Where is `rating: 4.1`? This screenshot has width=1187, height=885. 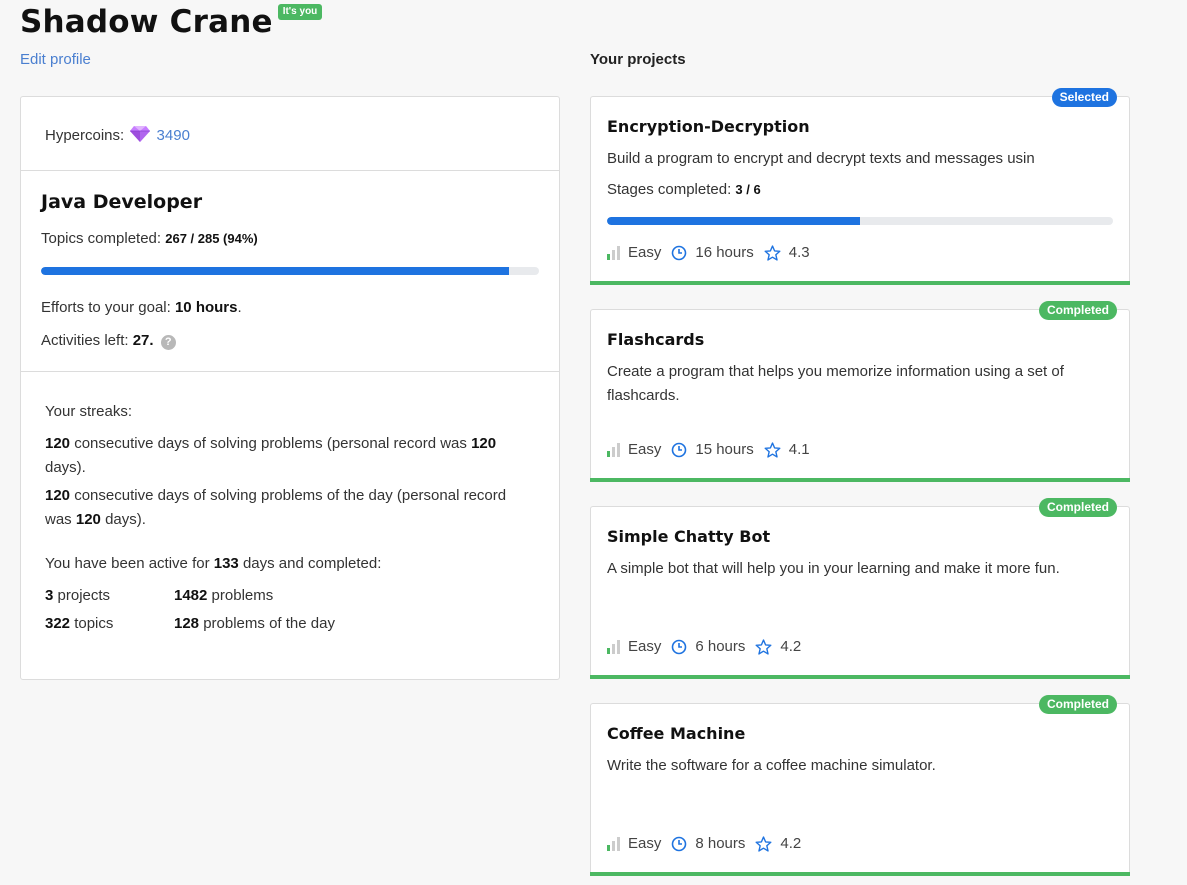 rating: 4.1 is located at coordinates (787, 449).